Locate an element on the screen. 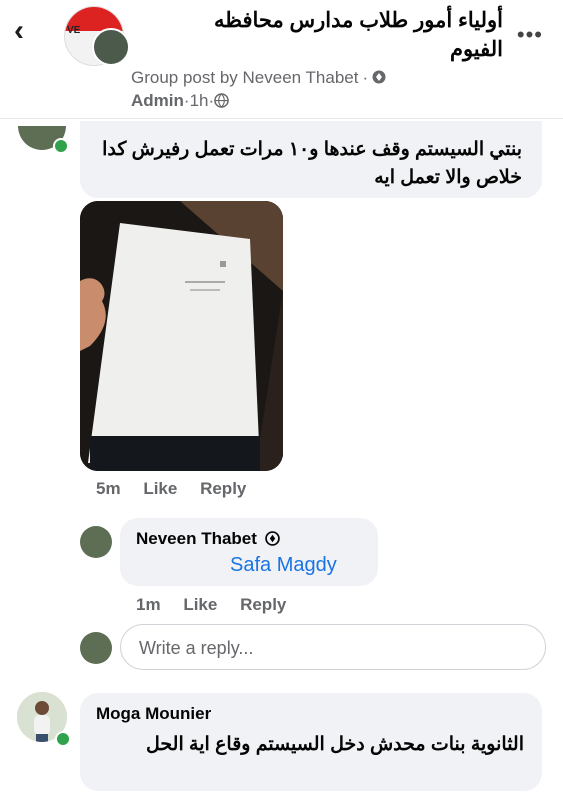 This screenshot has height=800, width=563. post-sub: Admin·1h· is located at coordinates (180, 101).